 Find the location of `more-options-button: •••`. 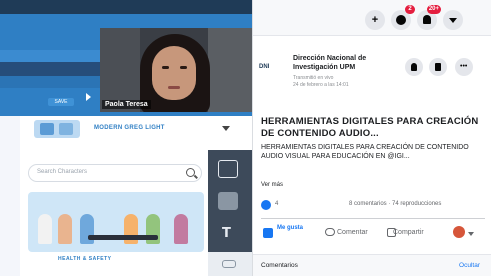

more-options-button: ••• is located at coordinates (464, 67).